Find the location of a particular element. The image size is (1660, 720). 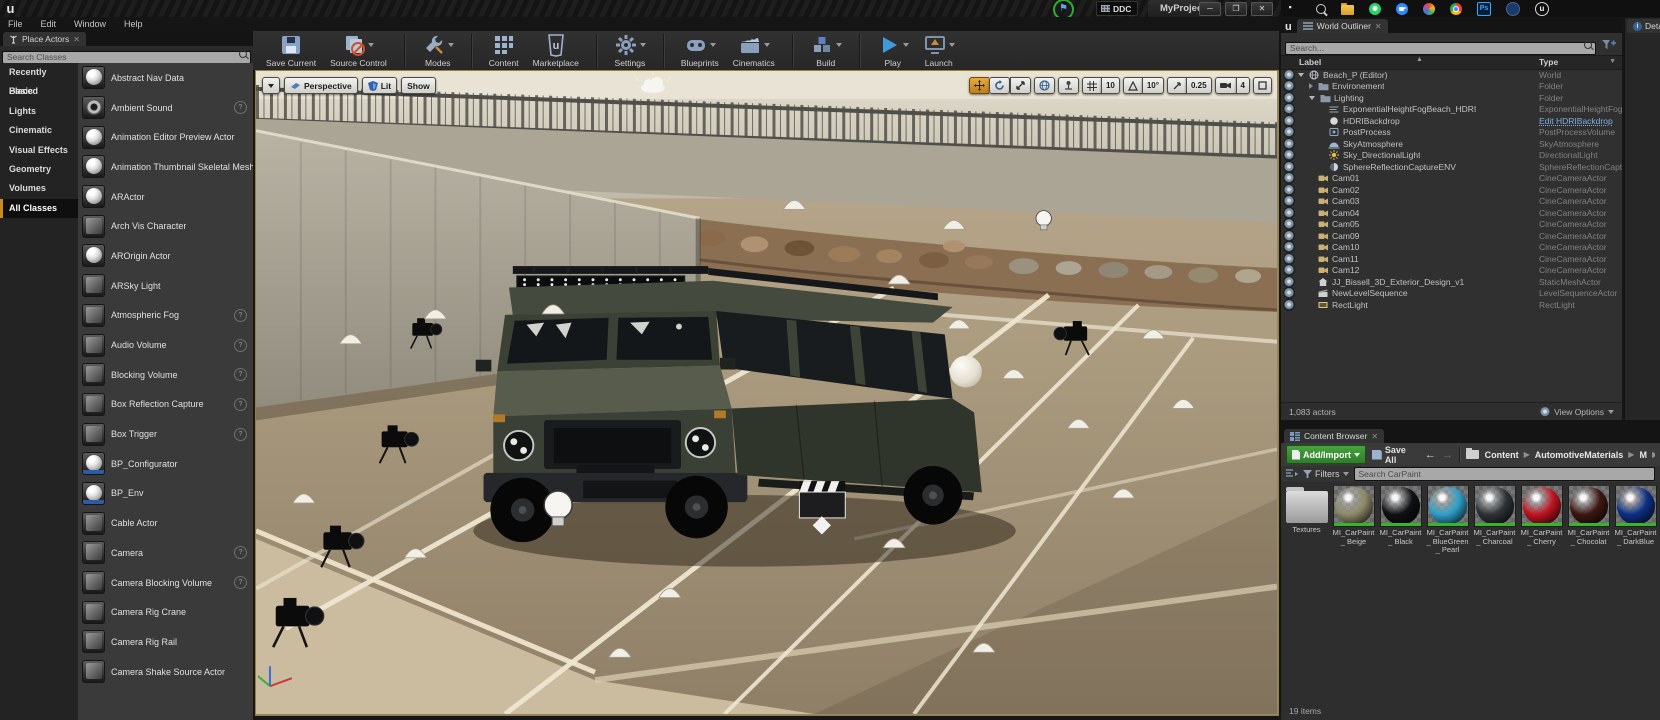

actor-list-item: Box Reflection Capture is located at coordinates (165, 405).